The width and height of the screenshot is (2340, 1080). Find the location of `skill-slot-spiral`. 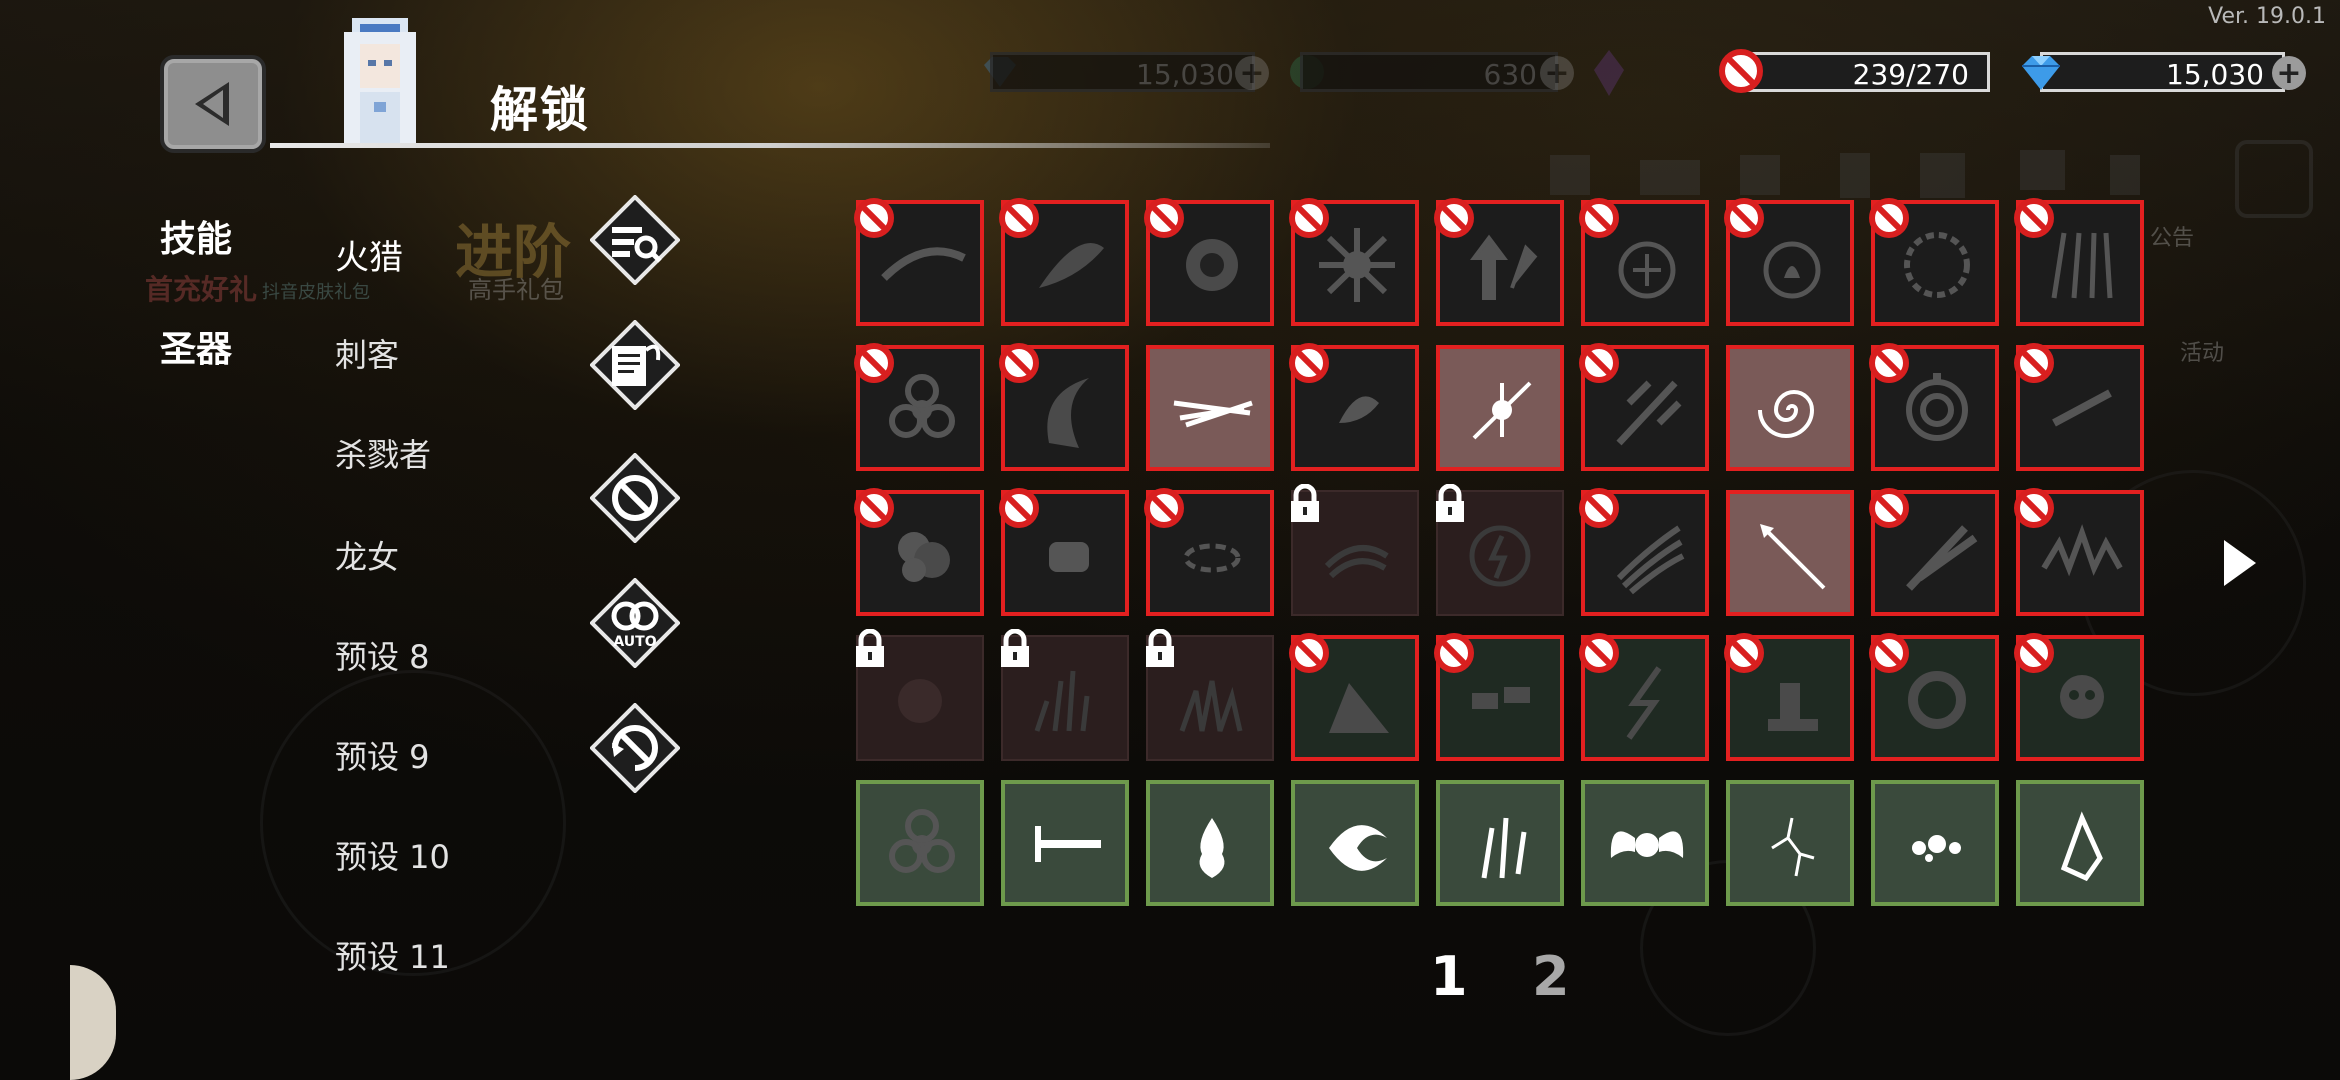

skill-slot-spiral is located at coordinates (1790, 408).